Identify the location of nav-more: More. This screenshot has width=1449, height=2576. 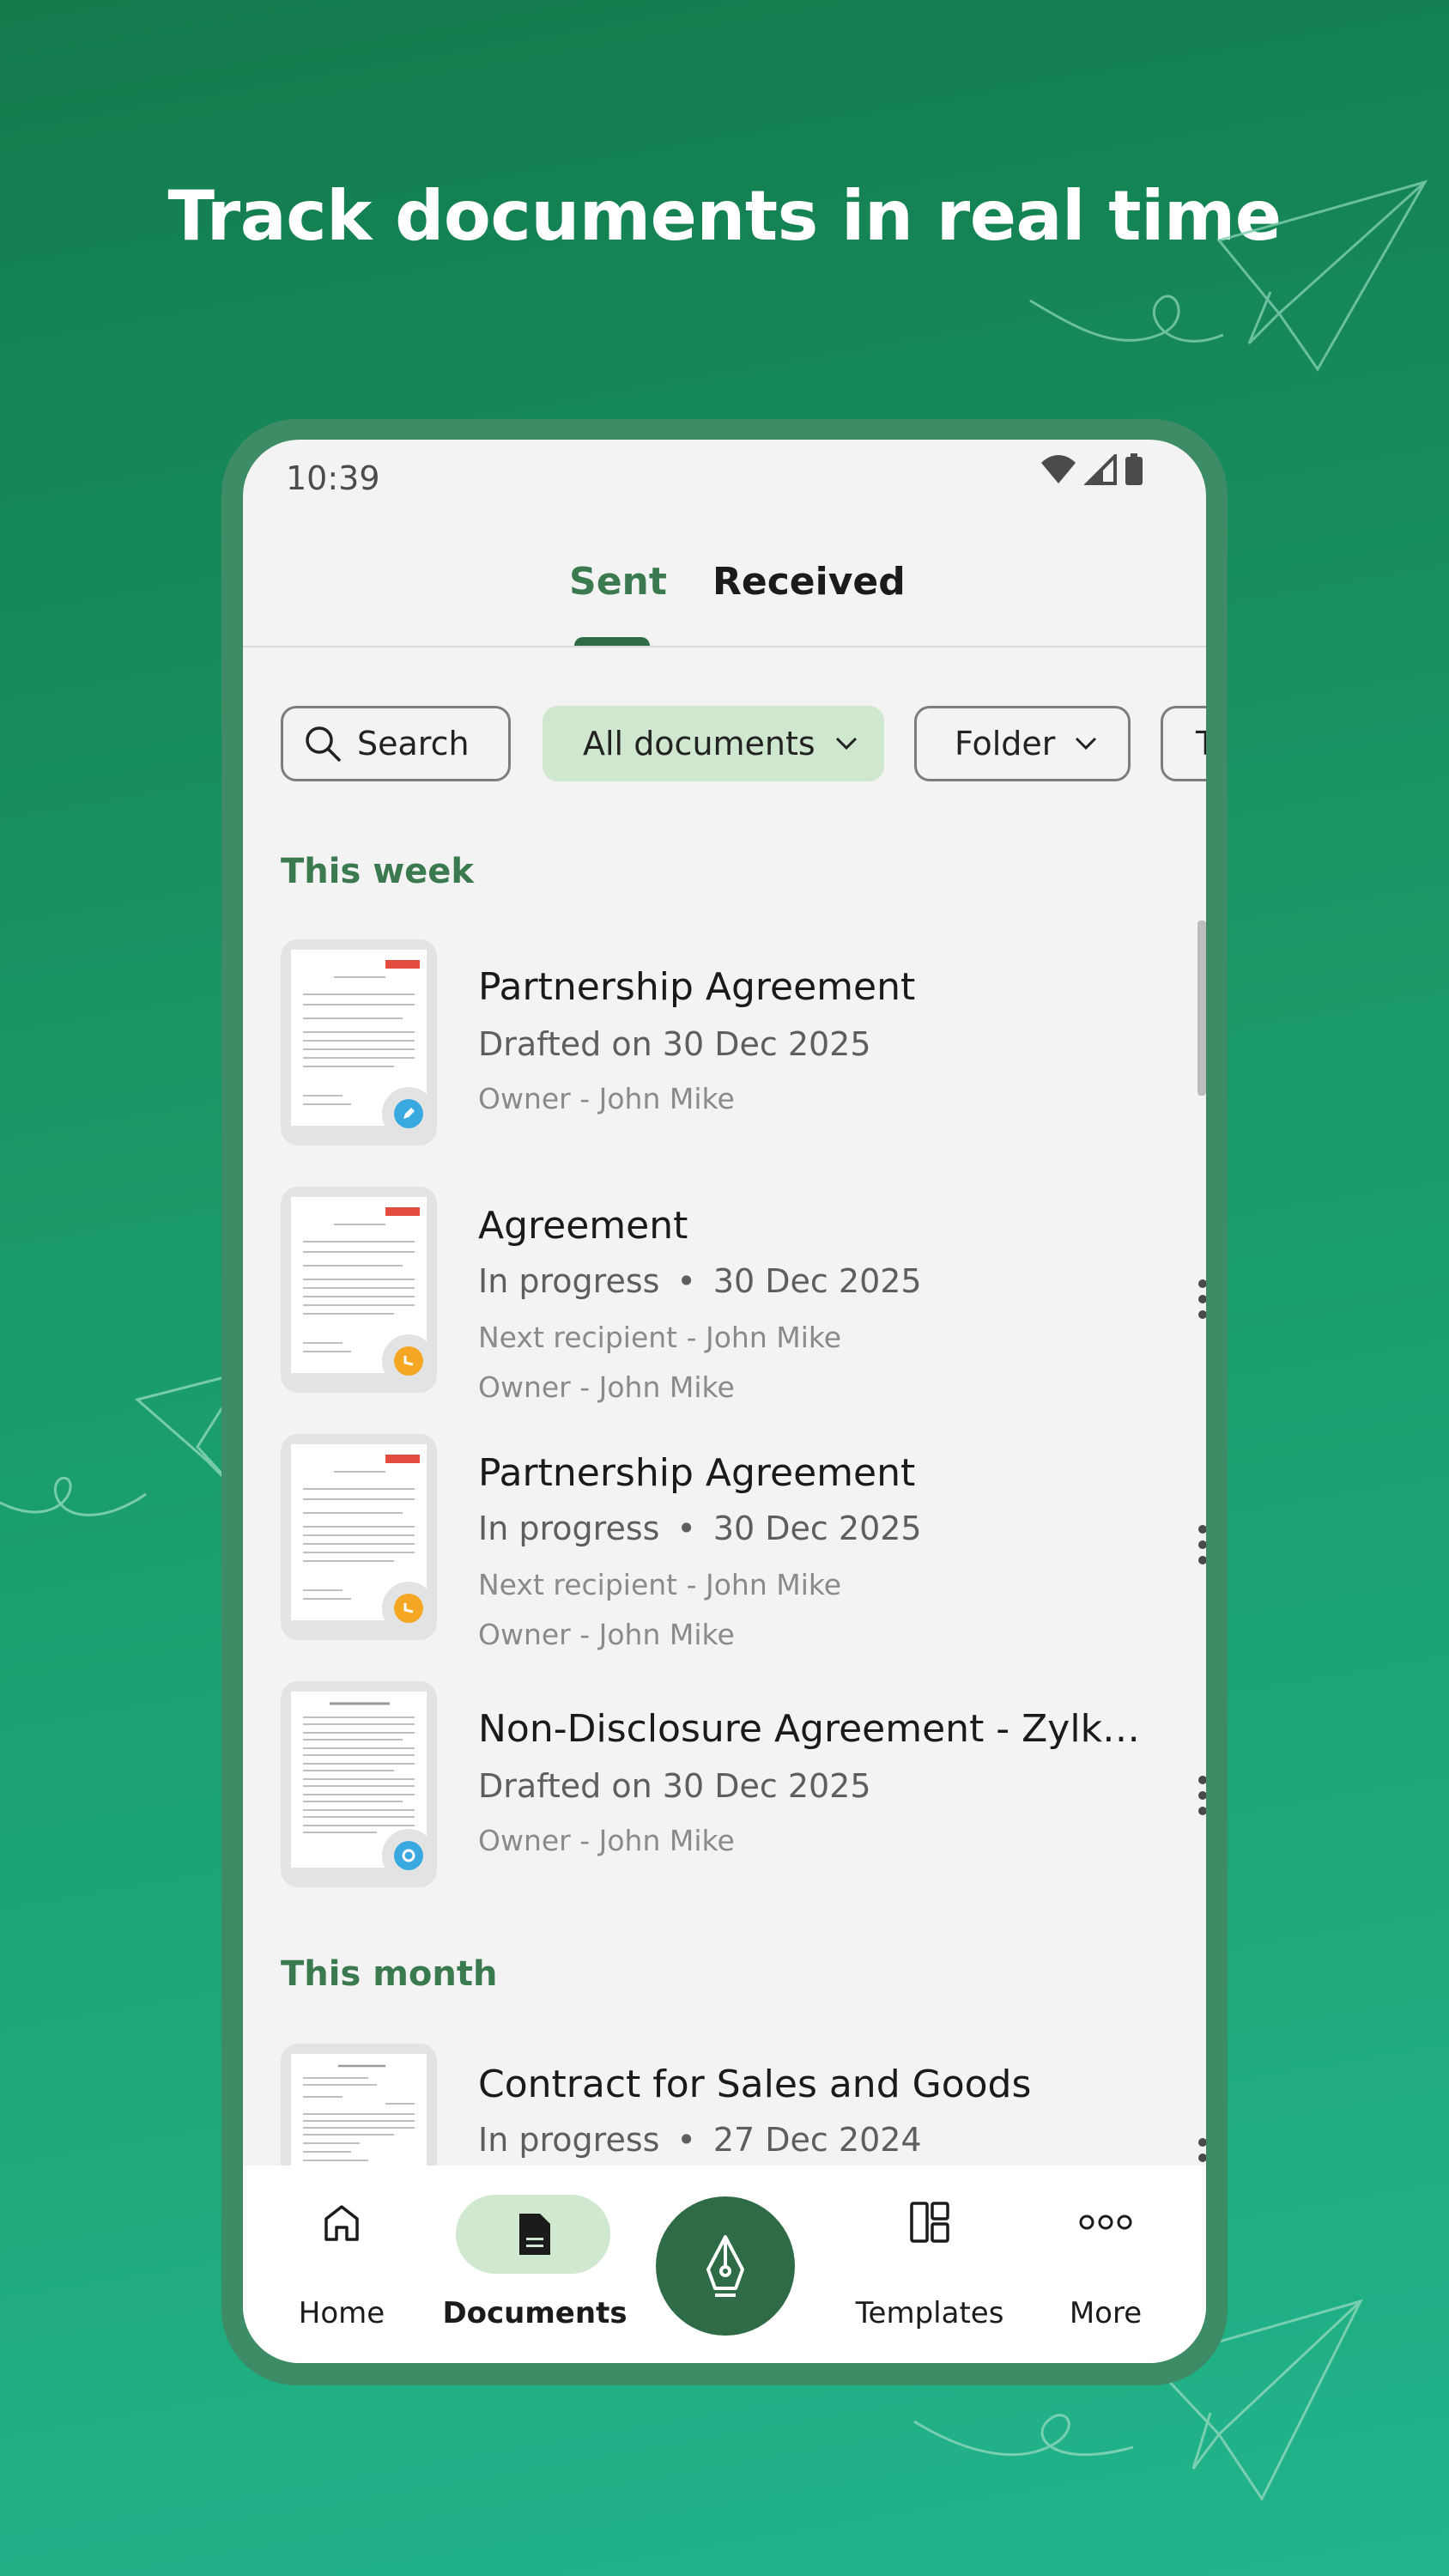
(1105, 2265).